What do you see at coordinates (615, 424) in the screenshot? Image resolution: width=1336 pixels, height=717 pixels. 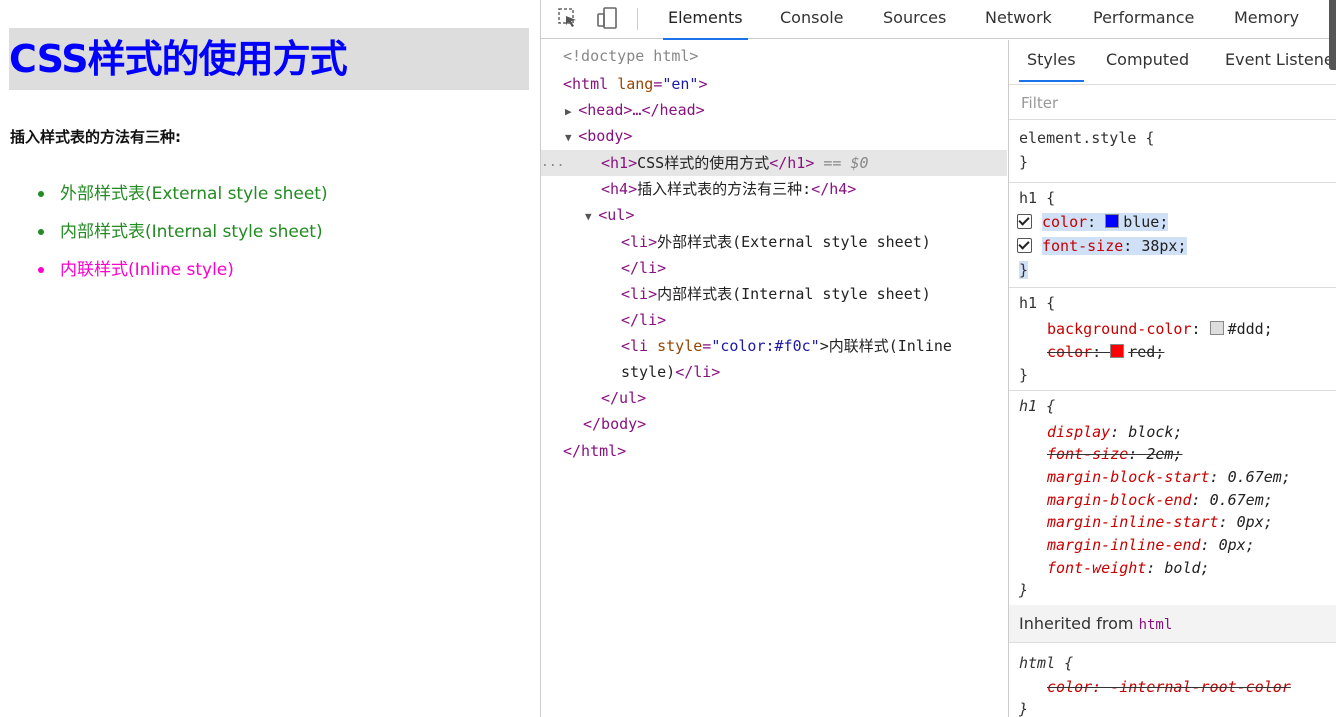 I see `body-close: </body>` at bounding box center [615, 424].